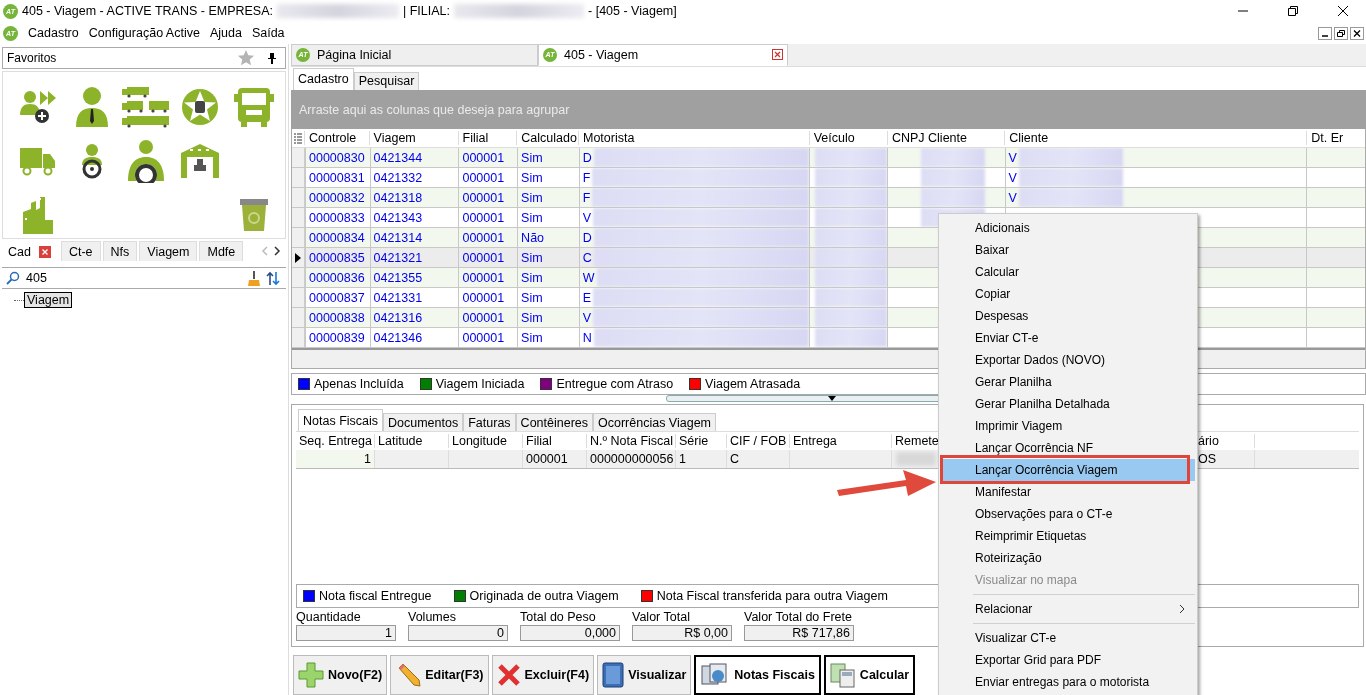 Image resolution: width=1366 pixels, height=695 pixels. What do you see at coordinates (558, 617) in the screenshot?
I see `field-label: Total do Peso` at bounding box center [558, 617].